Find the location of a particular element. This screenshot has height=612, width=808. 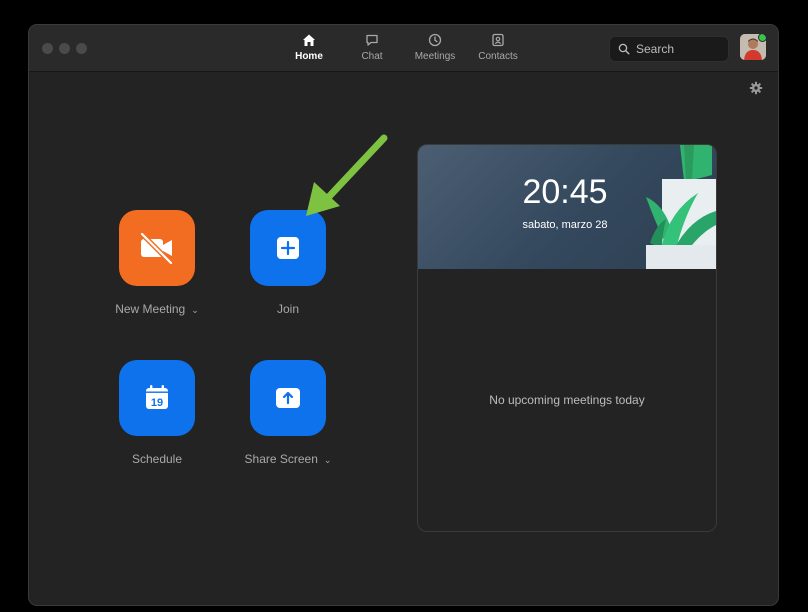

search-icon is located at coordinates (624, 49).